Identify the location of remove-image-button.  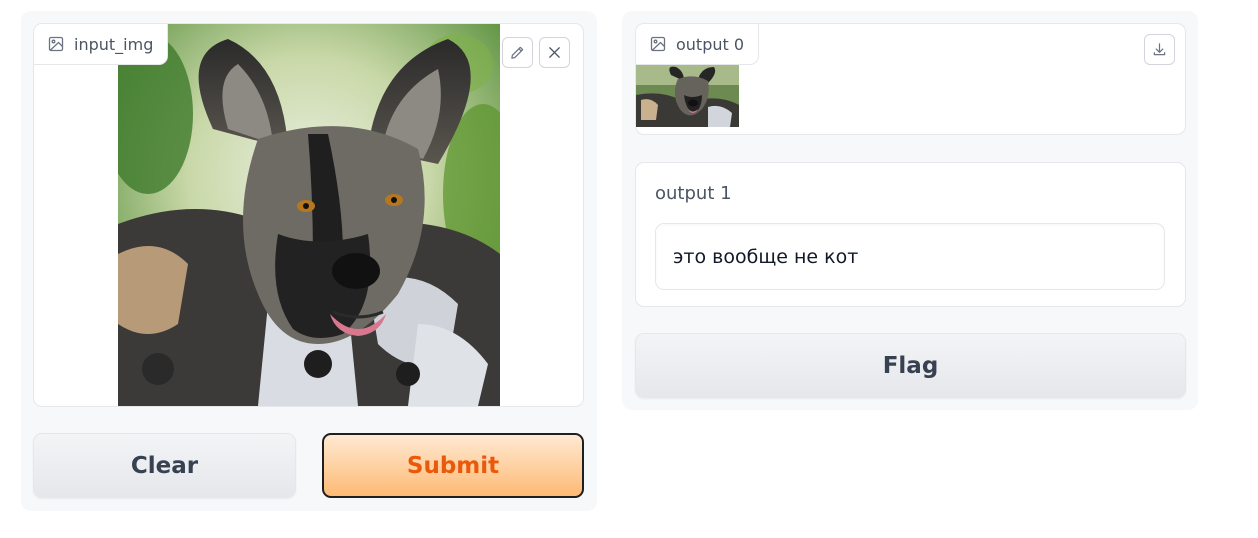
(554, 52).